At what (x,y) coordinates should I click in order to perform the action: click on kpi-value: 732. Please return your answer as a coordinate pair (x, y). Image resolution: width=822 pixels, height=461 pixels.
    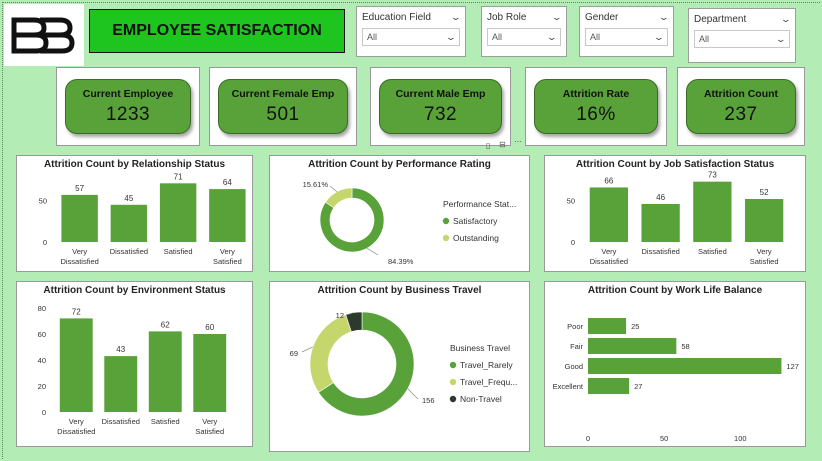
    Looking at the image, I should click on (440, 114).